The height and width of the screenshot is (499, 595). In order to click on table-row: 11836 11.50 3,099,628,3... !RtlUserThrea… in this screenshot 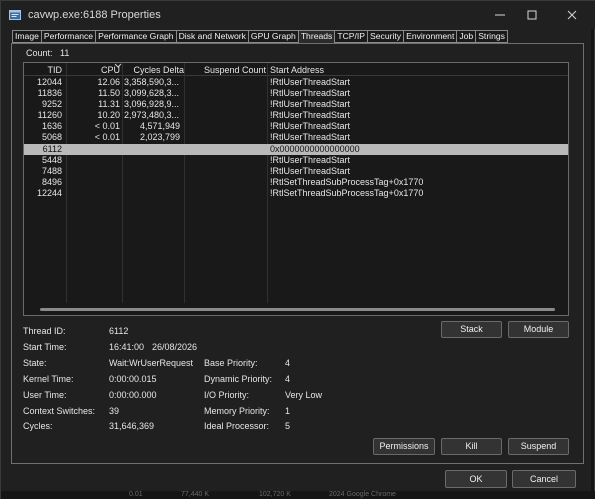, I will do `click(296, 93)`.